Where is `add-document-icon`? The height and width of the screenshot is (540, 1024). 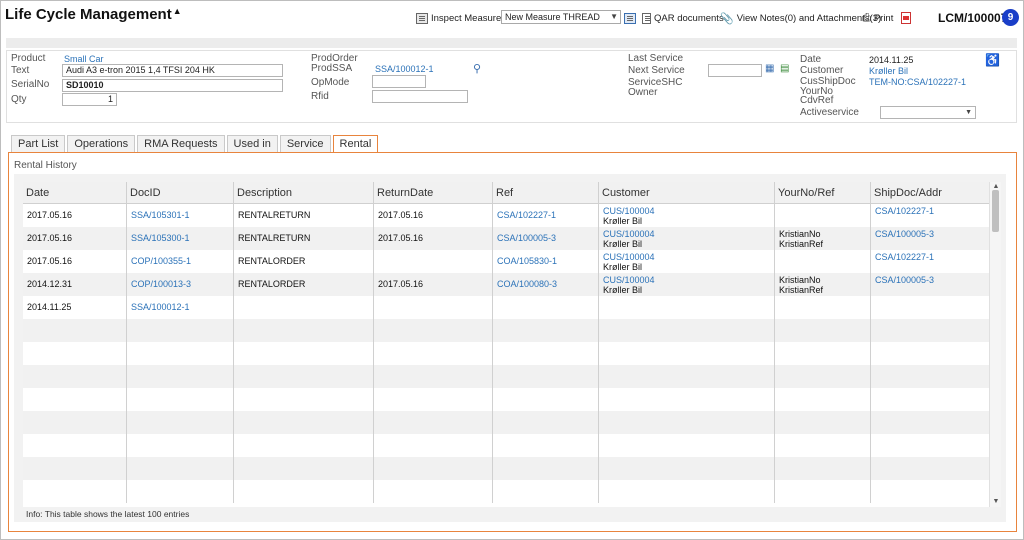
add-document-icon is located at coordinates (630, 18).